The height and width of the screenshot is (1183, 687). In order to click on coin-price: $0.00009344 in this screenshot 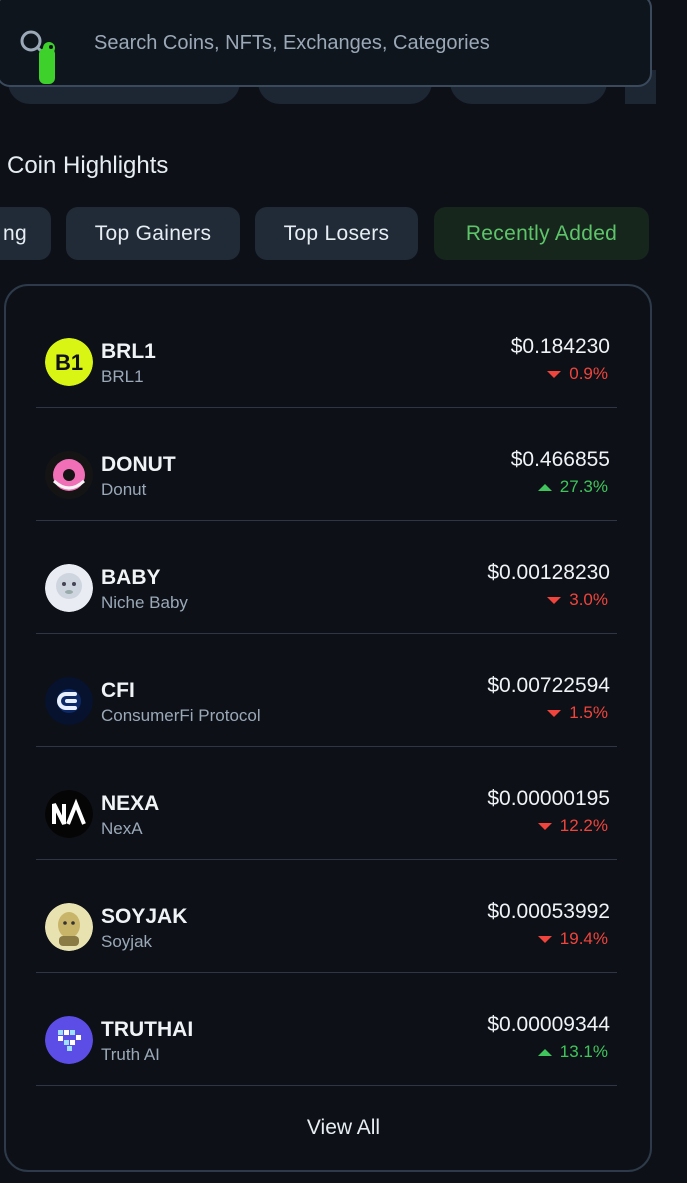, I will do `click(548, 1024)`.